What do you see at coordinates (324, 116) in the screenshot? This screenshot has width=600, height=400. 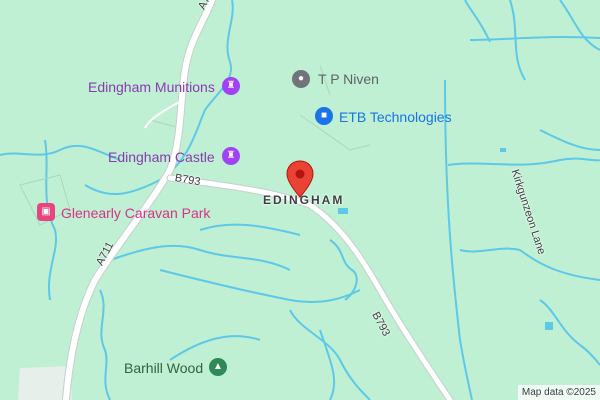 I see `shopping-bag-icon: ■` at bounding box center [324, 116].